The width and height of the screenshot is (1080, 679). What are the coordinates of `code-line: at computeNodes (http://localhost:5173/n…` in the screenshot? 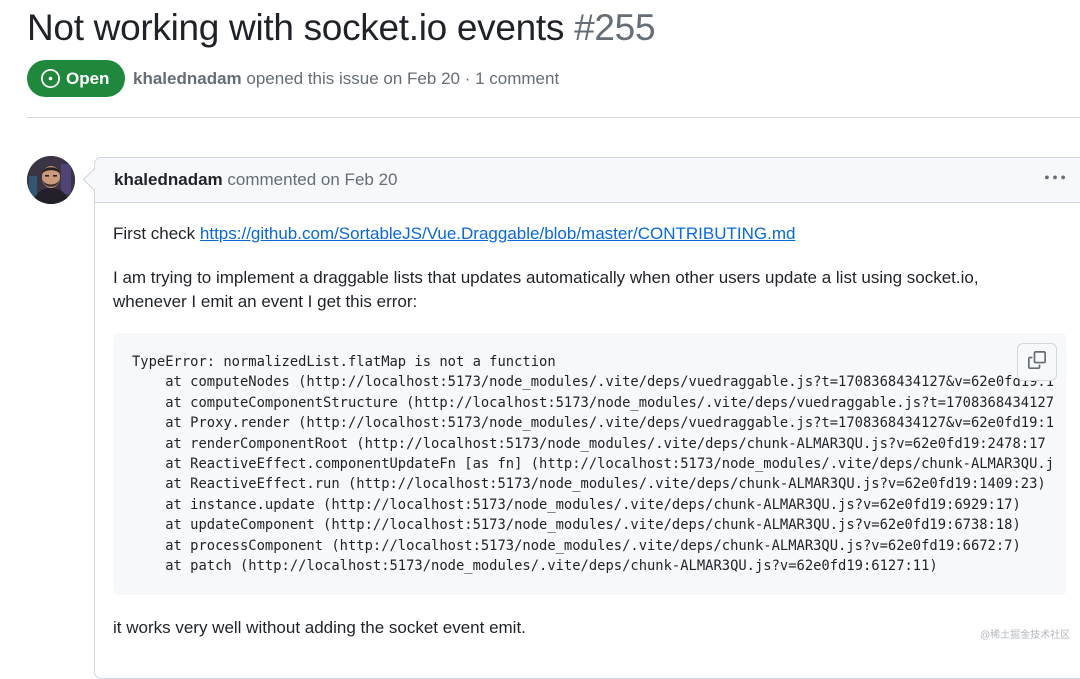 It's located at (593, 382).